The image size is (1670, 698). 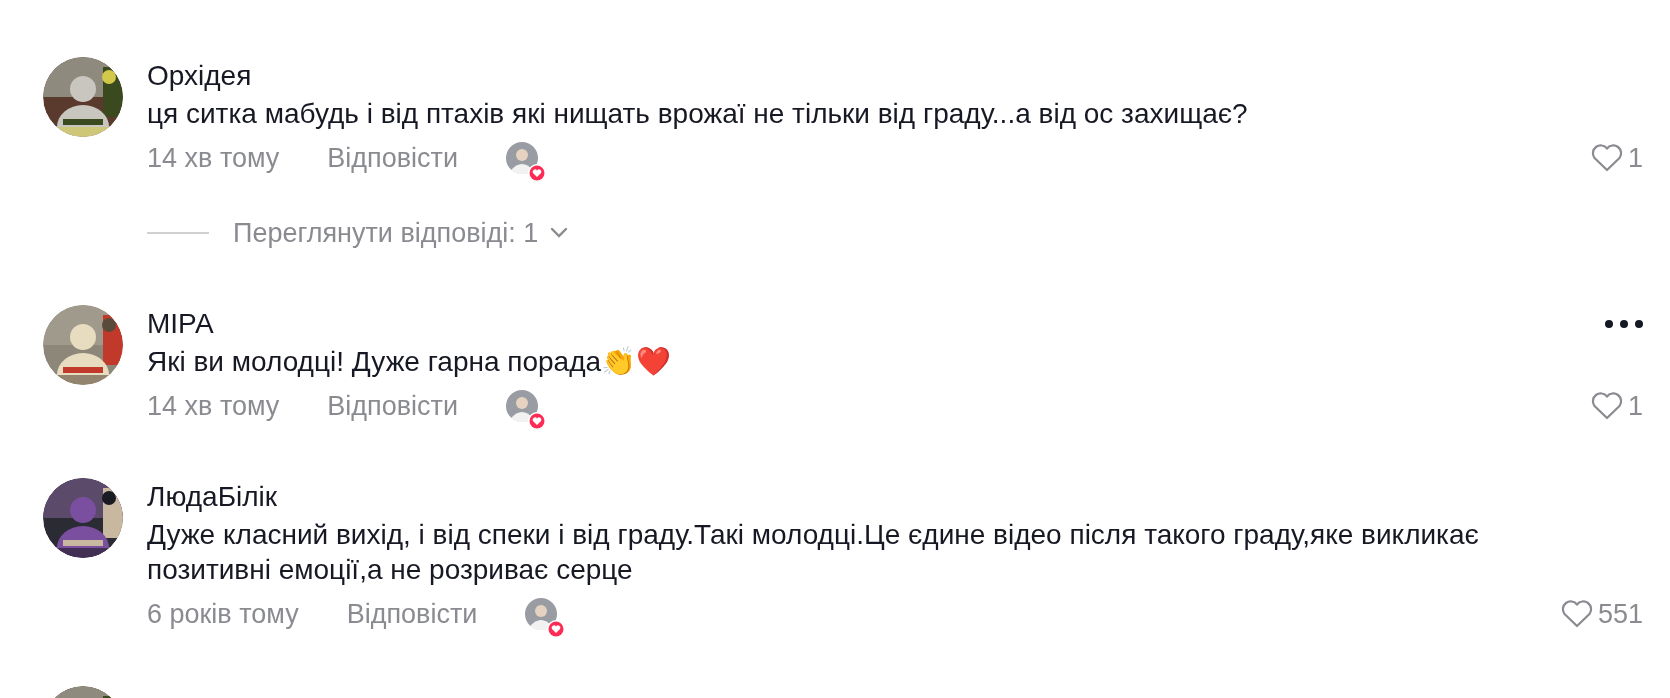 I want to click on view-replies-link: Переглянути відповіді: 1, so click(x=401, y=233).